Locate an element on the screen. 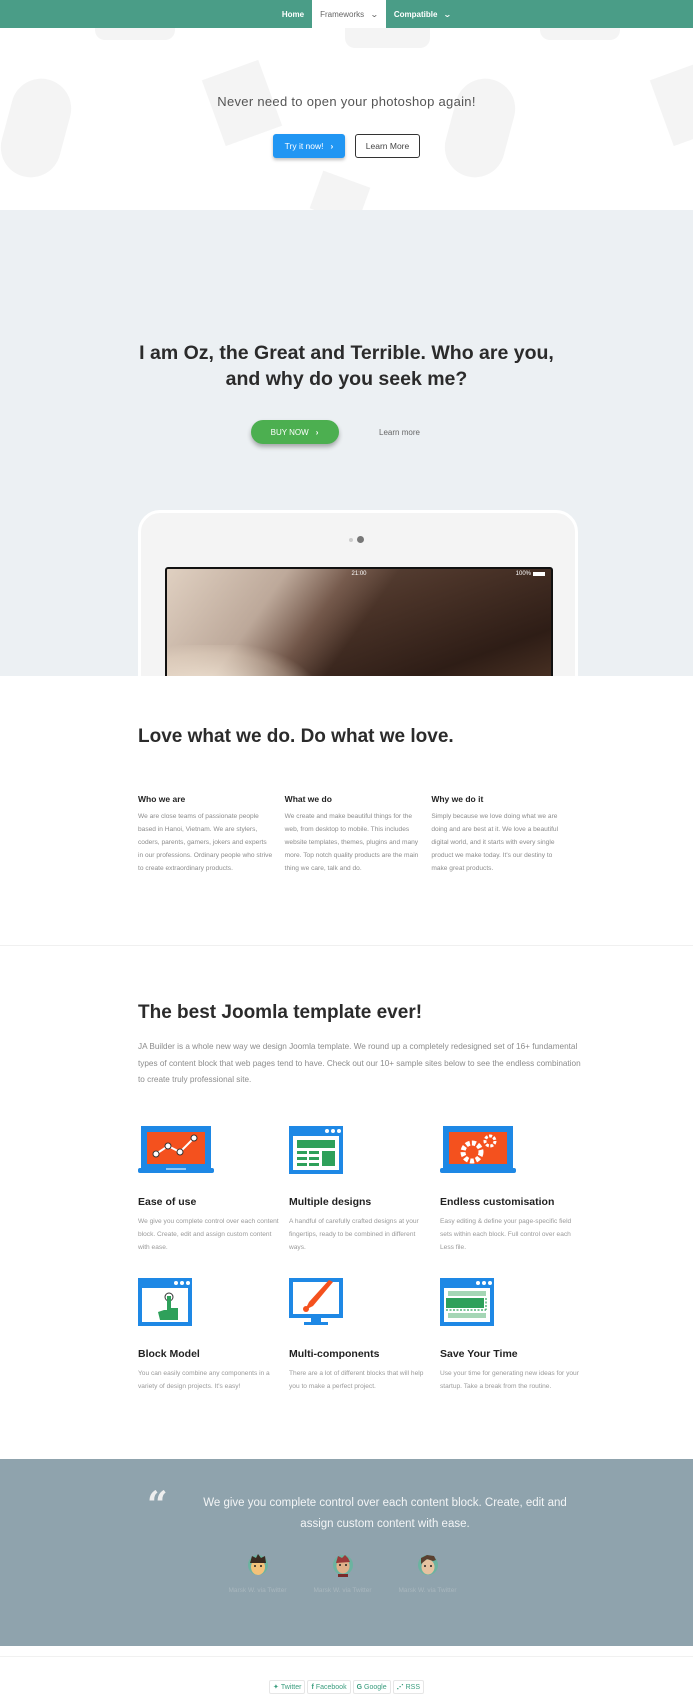 Image resolution: width=693 pixels, height=1699 pixels. google-icon: G is located at coordinates (359, 1687).